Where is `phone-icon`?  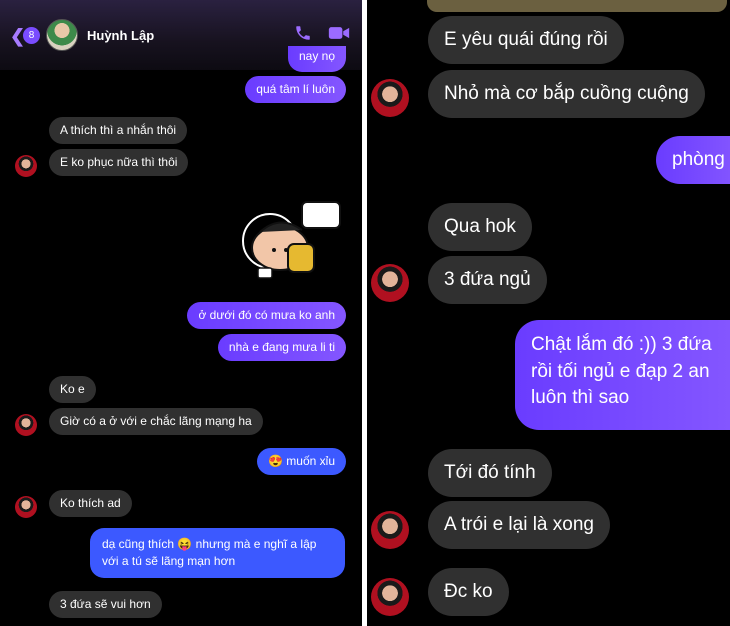
phone-icon is located at coordinates (303, 35).